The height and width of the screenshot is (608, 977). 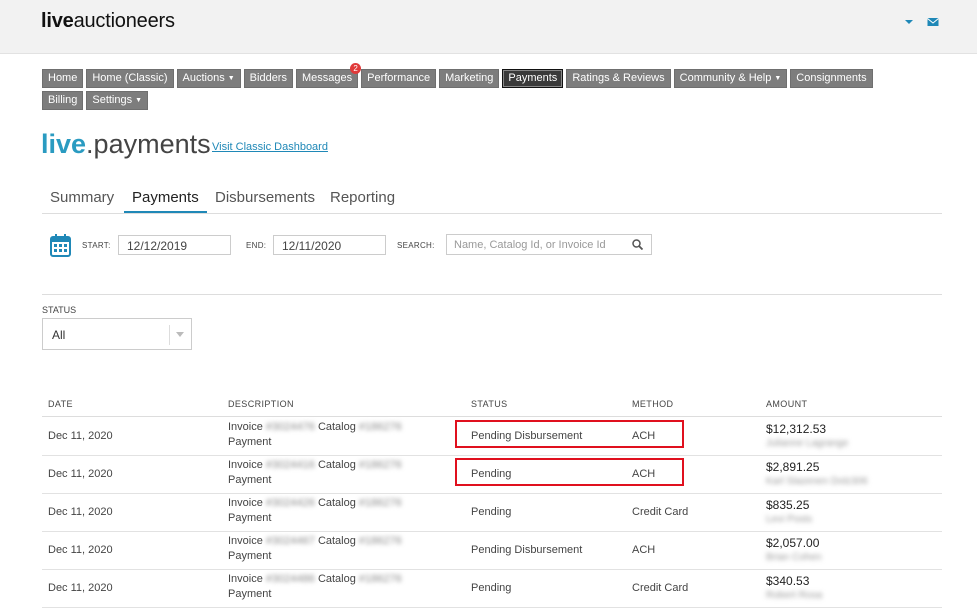 I want to click on nav-item-label: Community & Help, so click(x=725, y=78).